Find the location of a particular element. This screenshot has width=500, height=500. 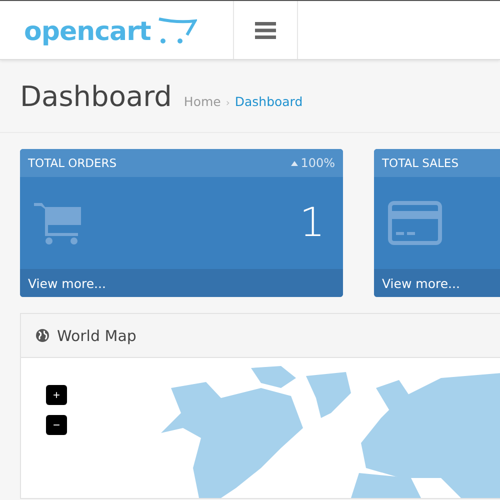

breadcrumb-link: Home is located at coordinates (202, 101).